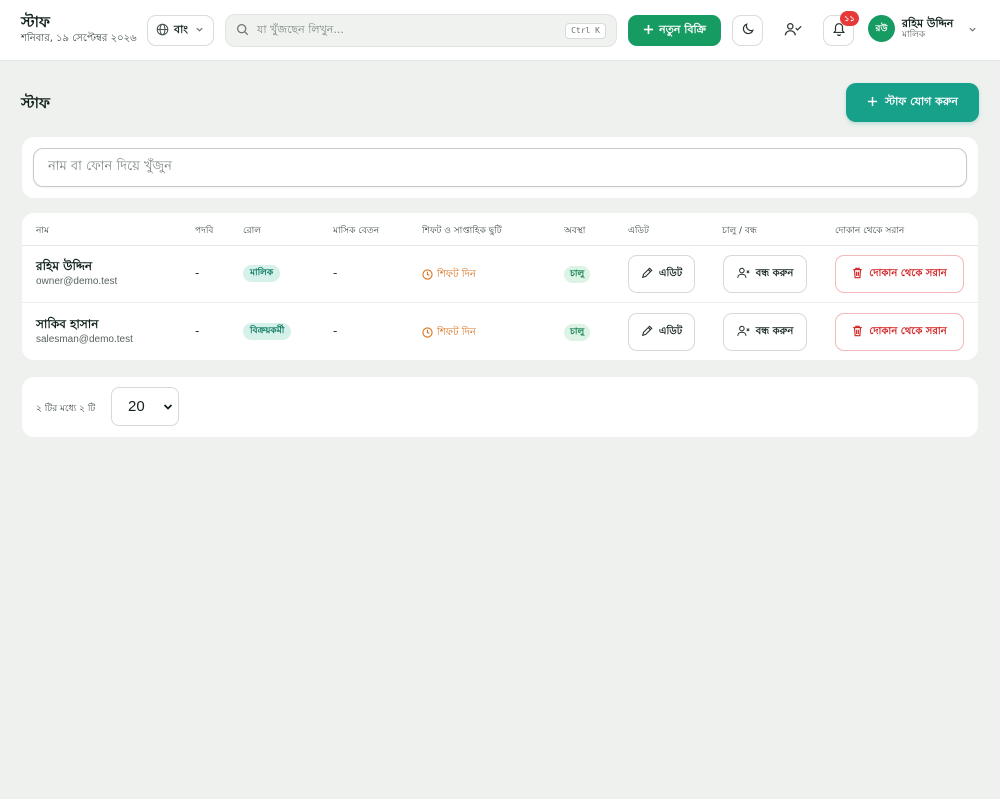 This screenshot has width=1000, height=799. What do you see at coordinates (267, 331) in the screenshot?
I see `role-badge: বিক্রয়কর্মী` at bounding box center [267, 331].